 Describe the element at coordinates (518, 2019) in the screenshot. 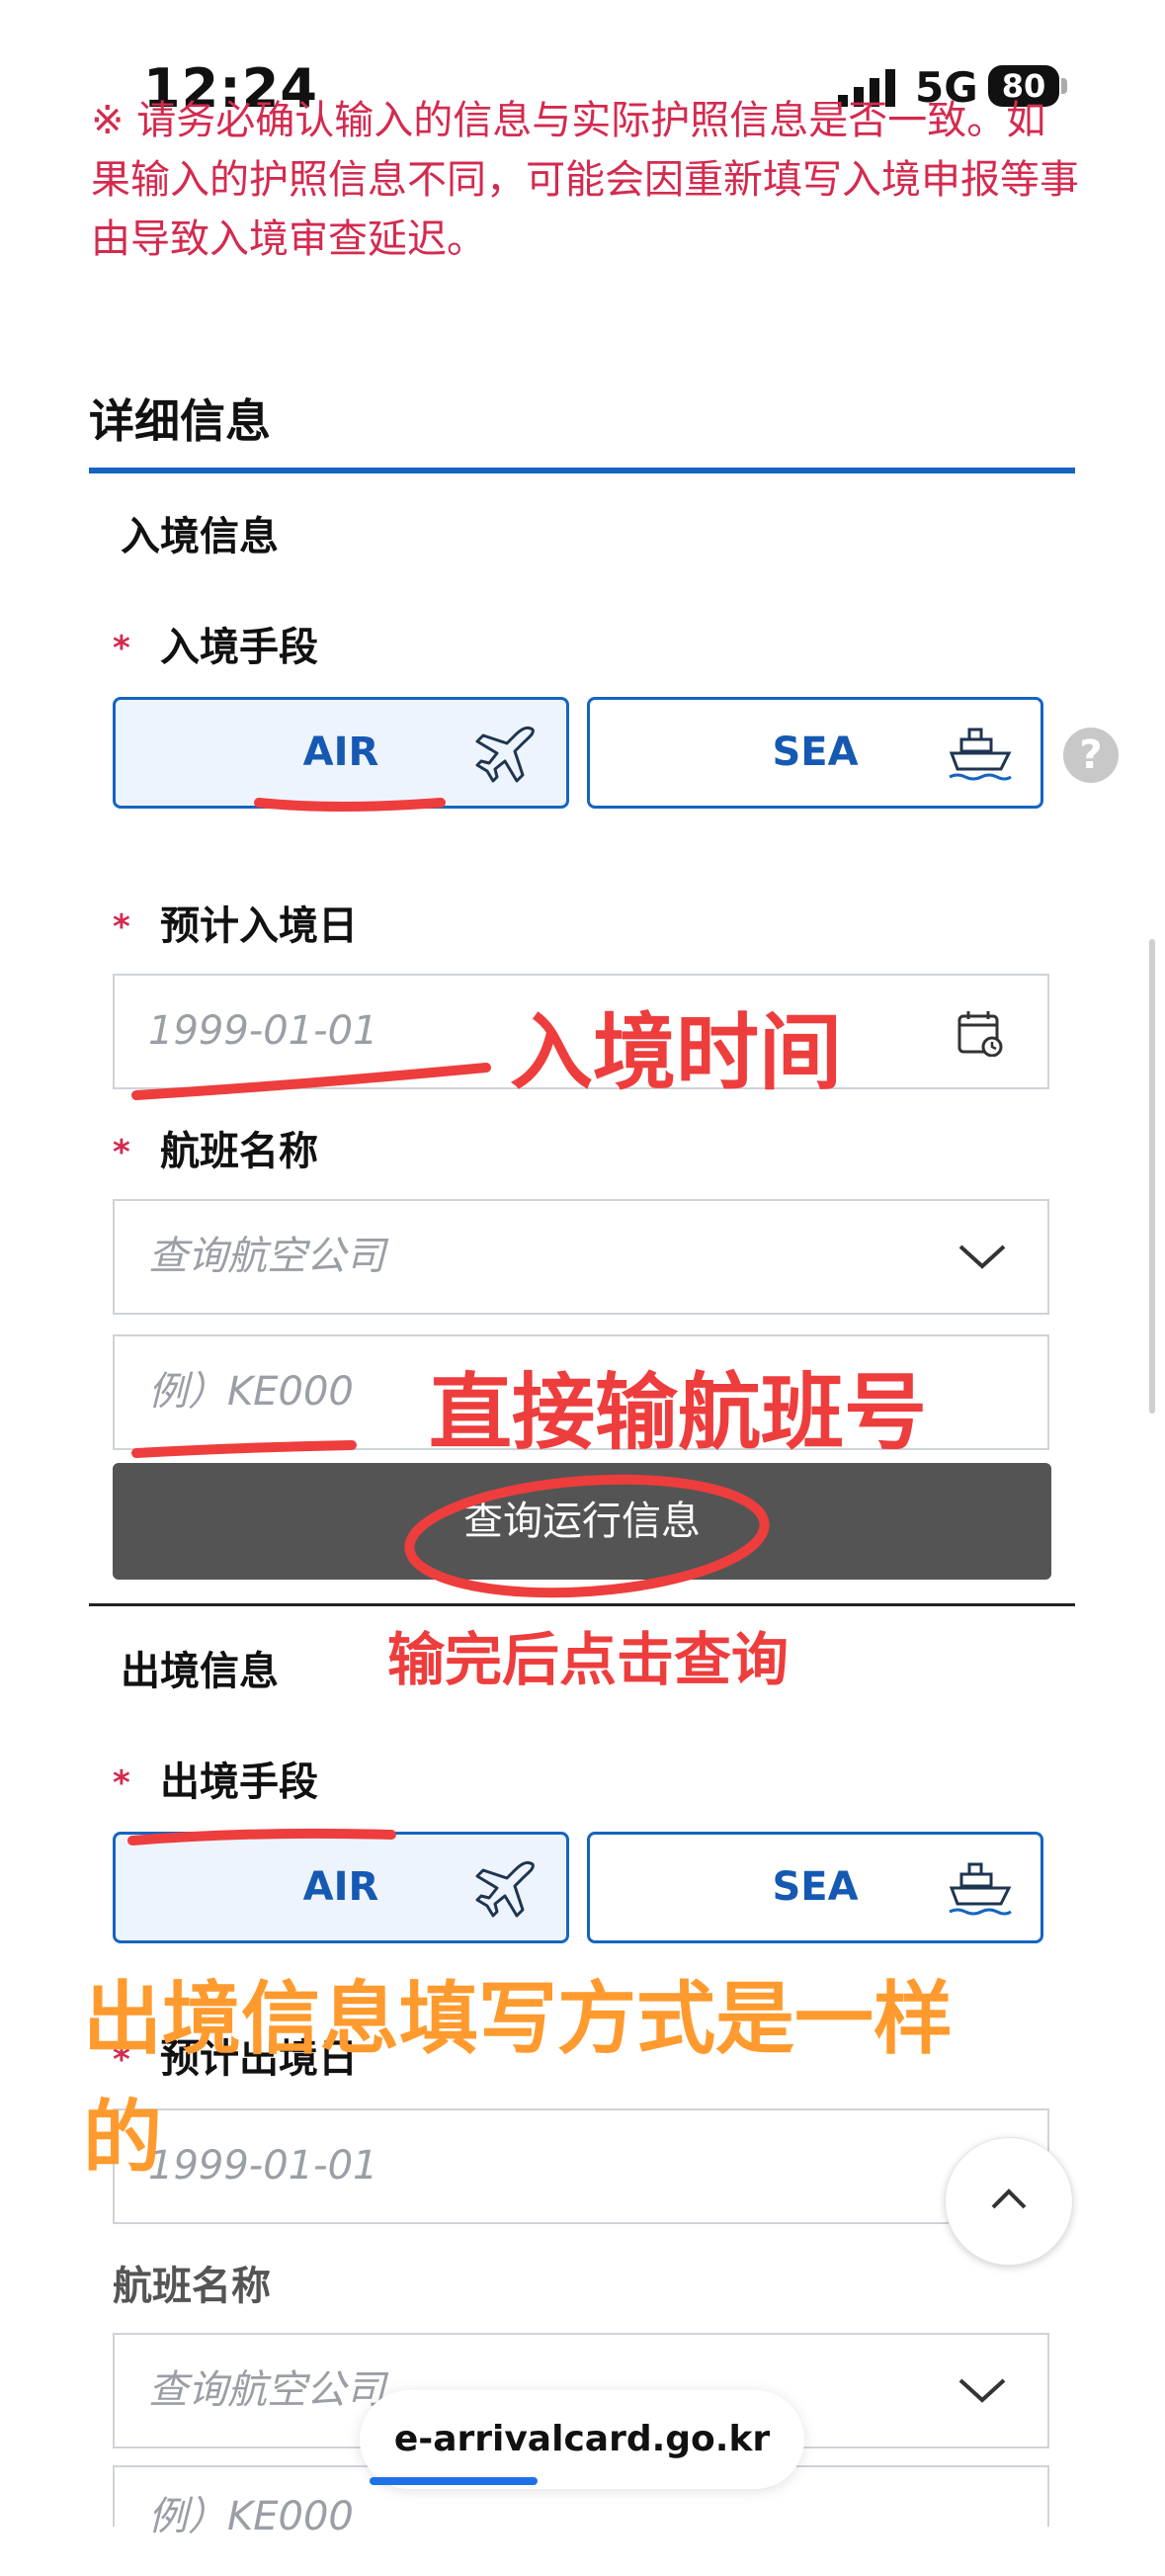

I see `annotation-exit-same: 出境信息填写方式是一样` at that location.